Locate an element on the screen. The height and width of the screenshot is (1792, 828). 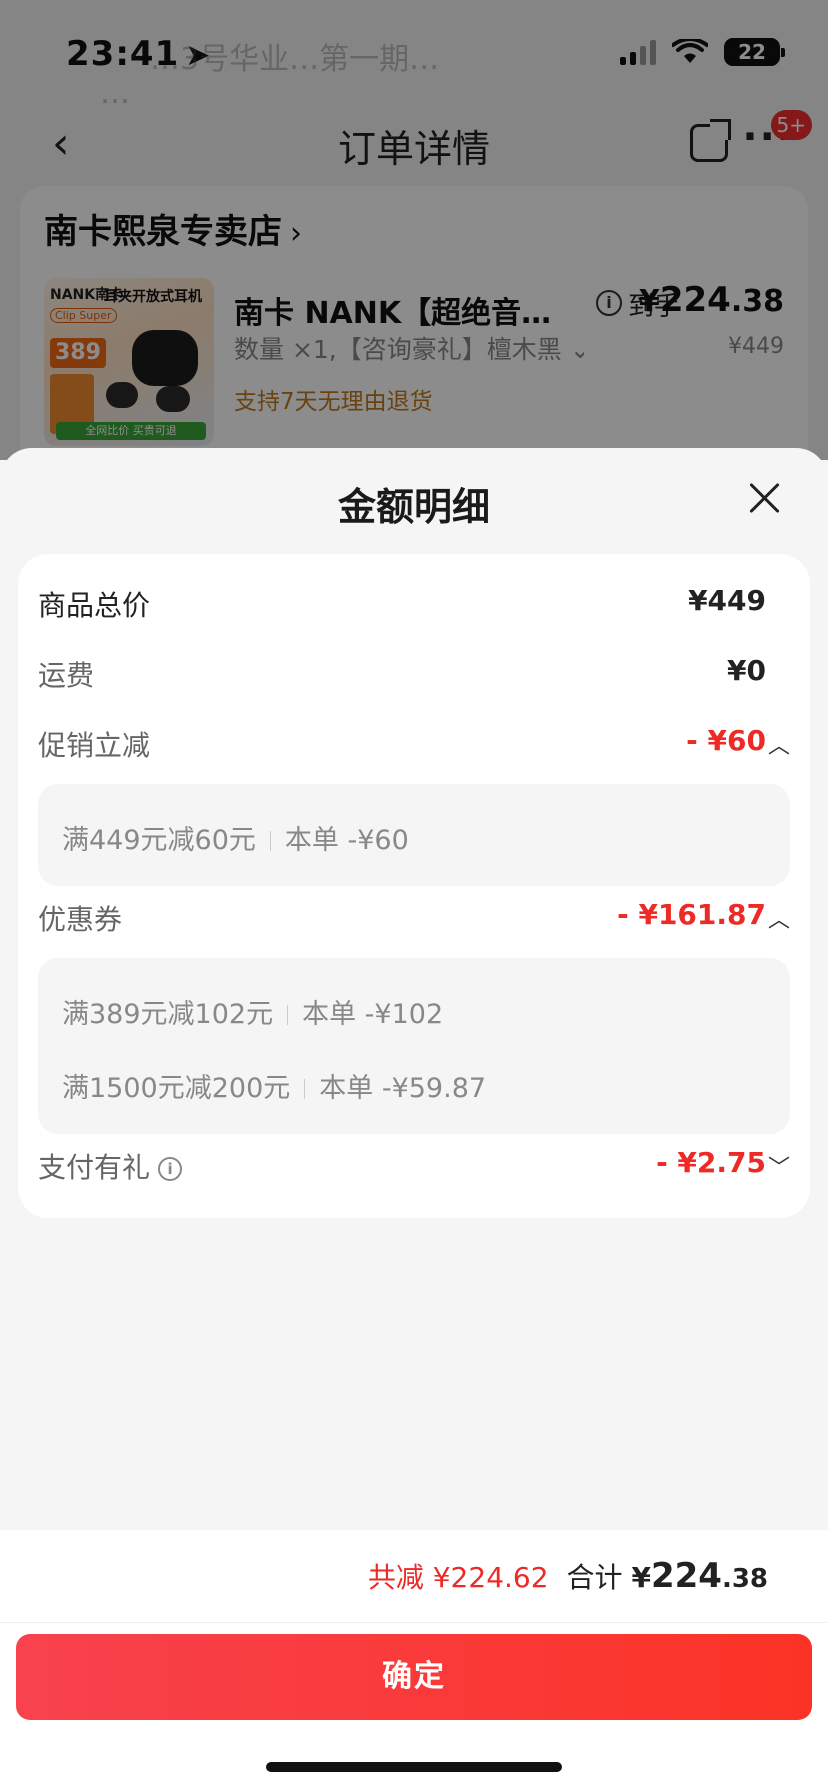
row-goods-total: 商品总价 ¥449 is located at coordinates (414, 604).